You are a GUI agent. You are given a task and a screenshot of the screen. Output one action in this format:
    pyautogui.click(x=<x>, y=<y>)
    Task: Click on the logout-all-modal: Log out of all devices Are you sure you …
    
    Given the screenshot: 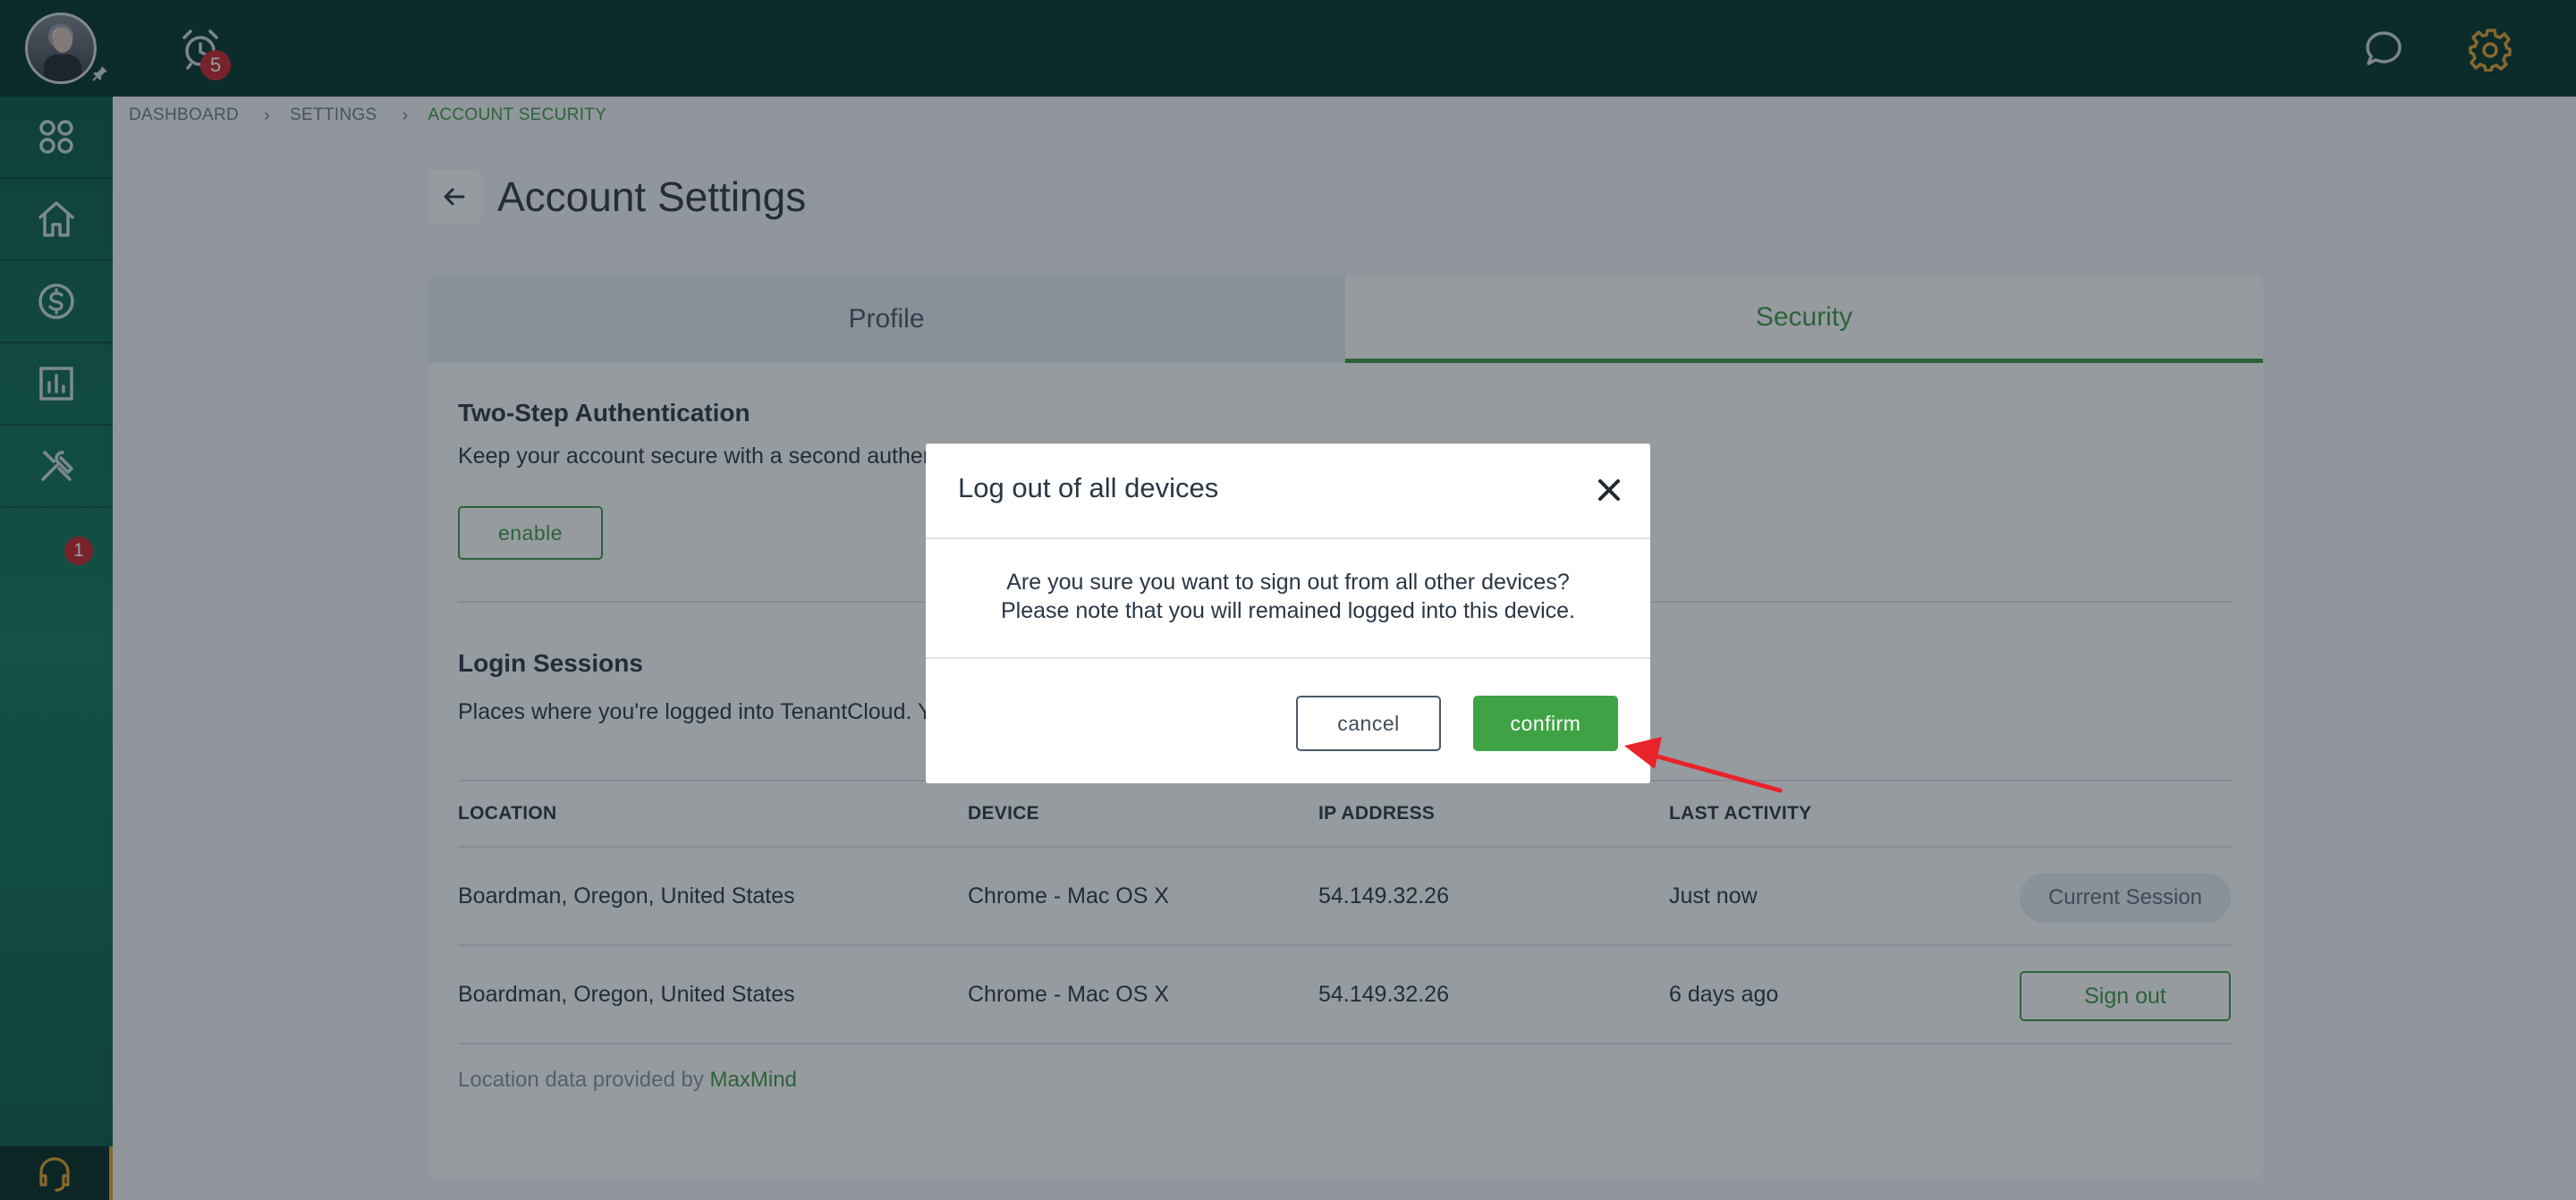 What is the action you would take?
    pyautogui.click(x=1288, y=614)
    